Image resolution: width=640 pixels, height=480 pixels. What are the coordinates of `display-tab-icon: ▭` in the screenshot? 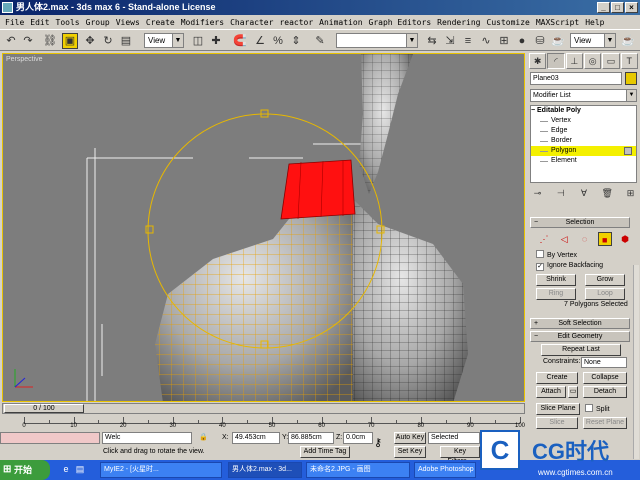 It's located at (611, 61).